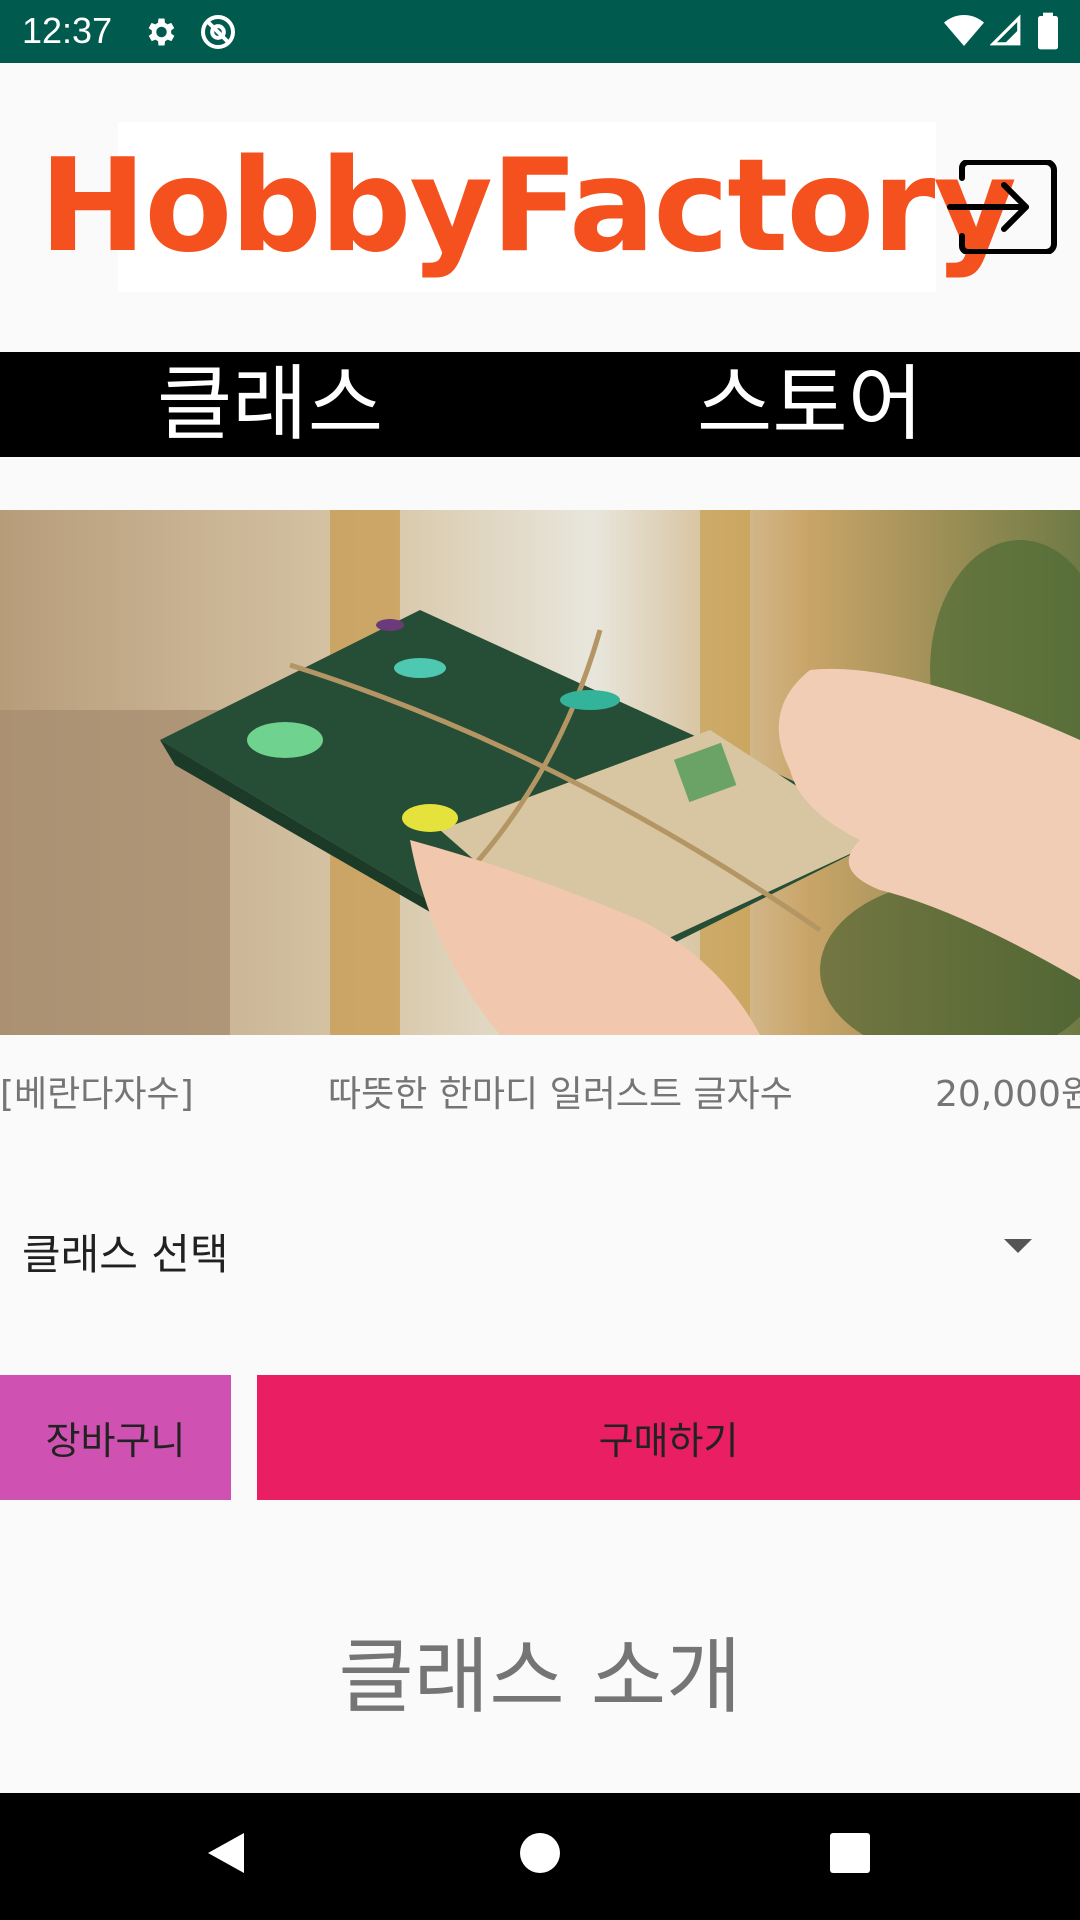 Image resolution: width=1080 pixels, height=1920 pixels. I want to click on home-icon, so click(540, 1853).